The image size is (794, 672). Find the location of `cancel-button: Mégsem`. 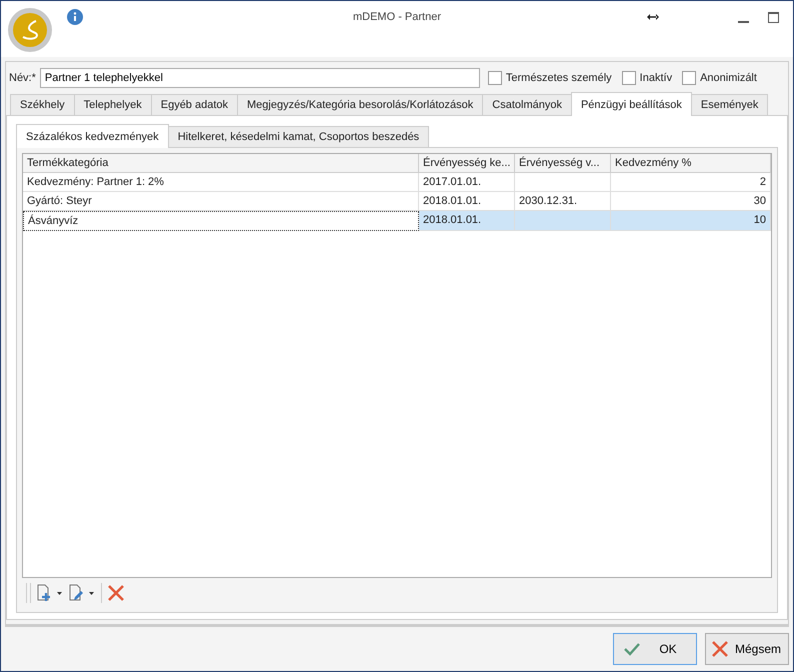

cancel-button: Mégsem is located at coordinates (747, 649).